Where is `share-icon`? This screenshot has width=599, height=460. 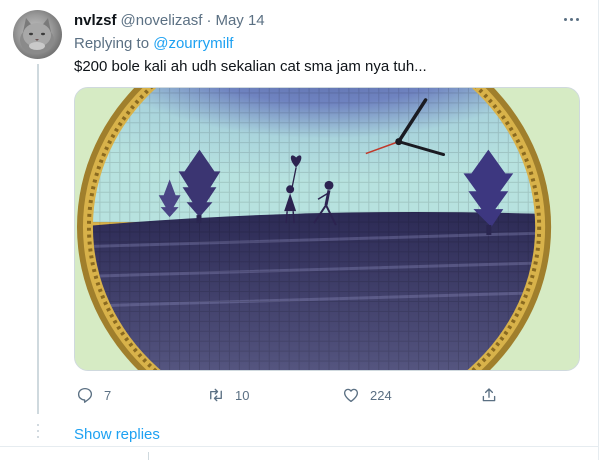 share-icon is located at coordinates (489, 395).